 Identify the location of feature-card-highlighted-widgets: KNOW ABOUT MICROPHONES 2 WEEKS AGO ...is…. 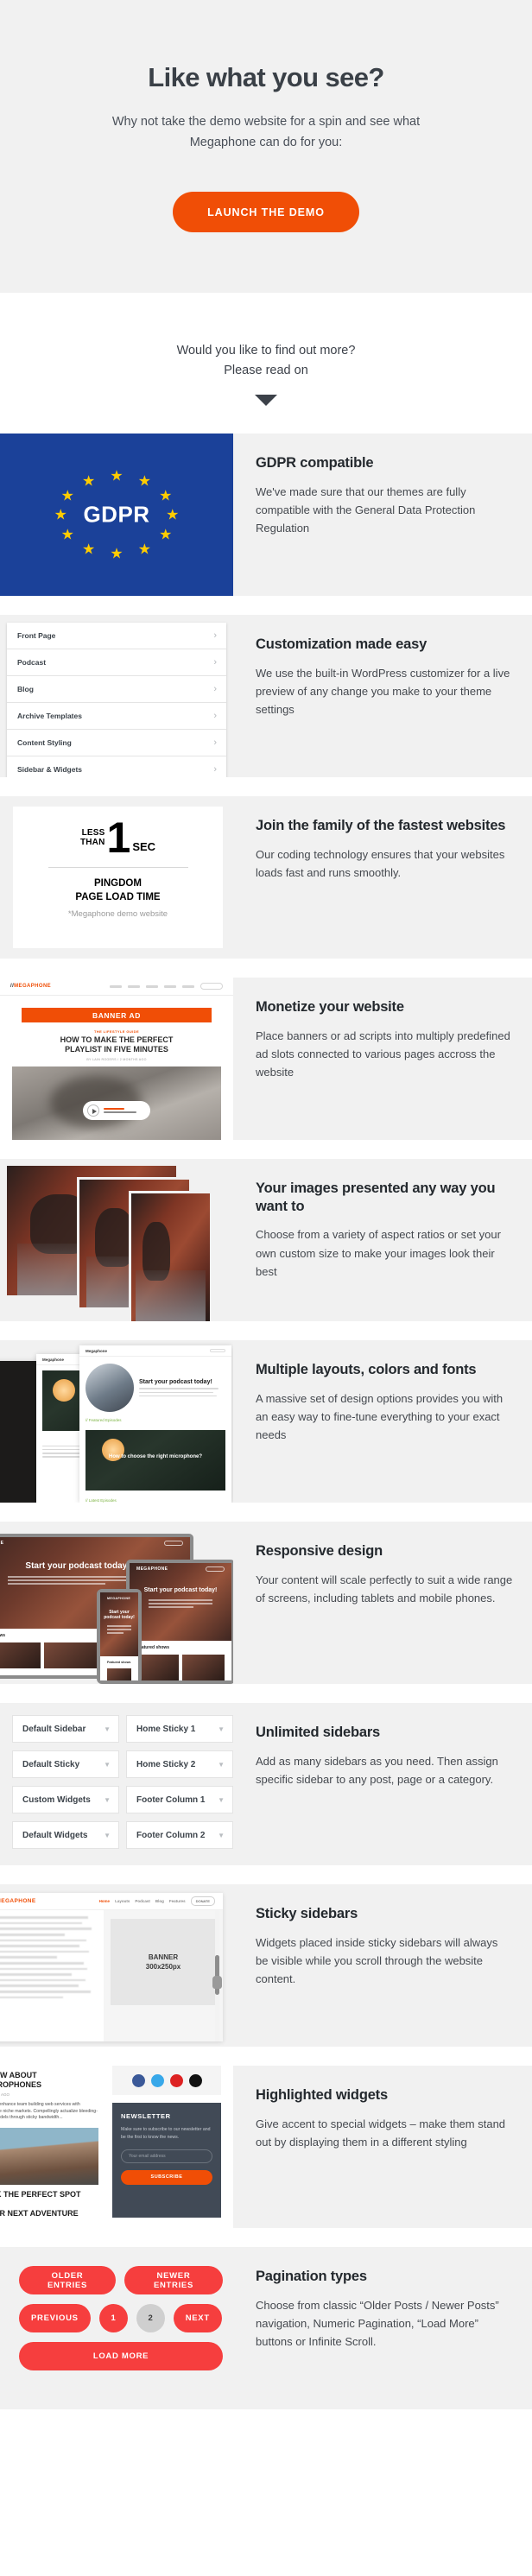
(266, 2147).